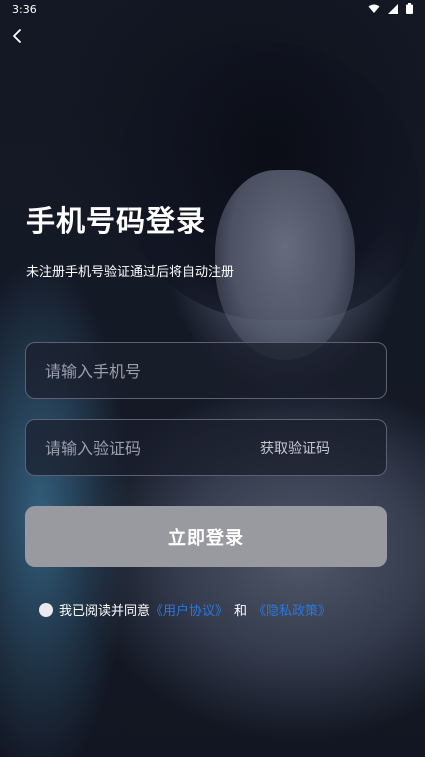 The image size is (425, 757). Describe the element at coordinates (212, 10) in the screenshot. I see `status-bar: 3:36` at that location.